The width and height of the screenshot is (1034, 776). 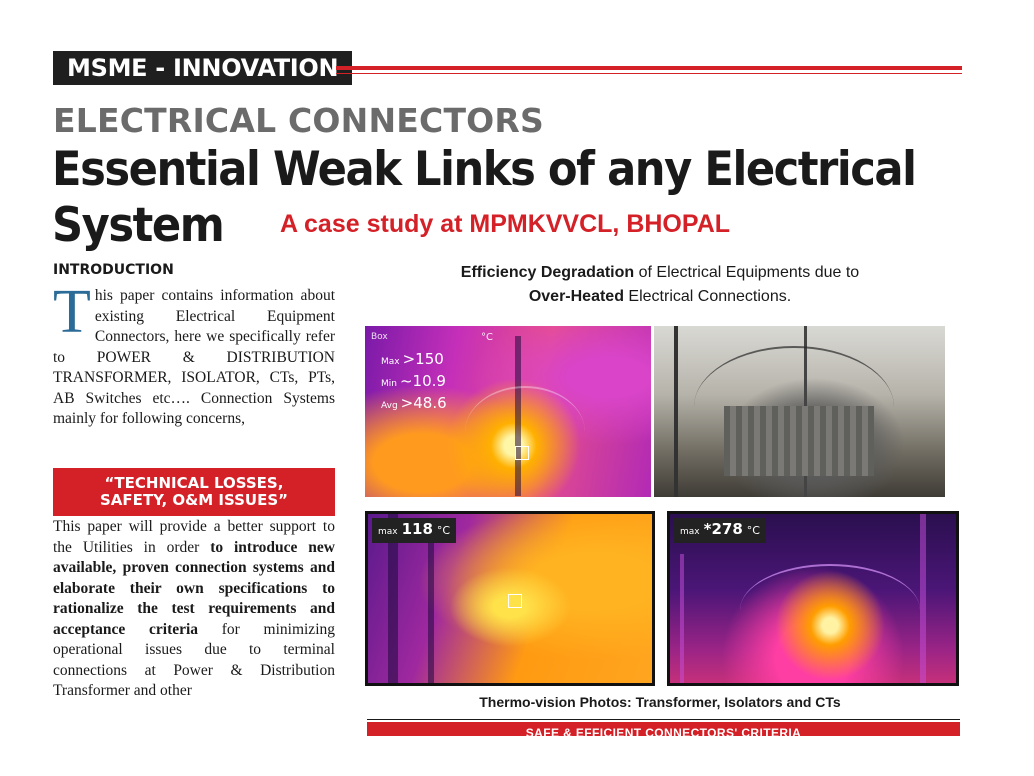 What do you see at coordinates (649, 73) in the screenshot?
I see `section-rule-thin` at bounding box center [649, 73].